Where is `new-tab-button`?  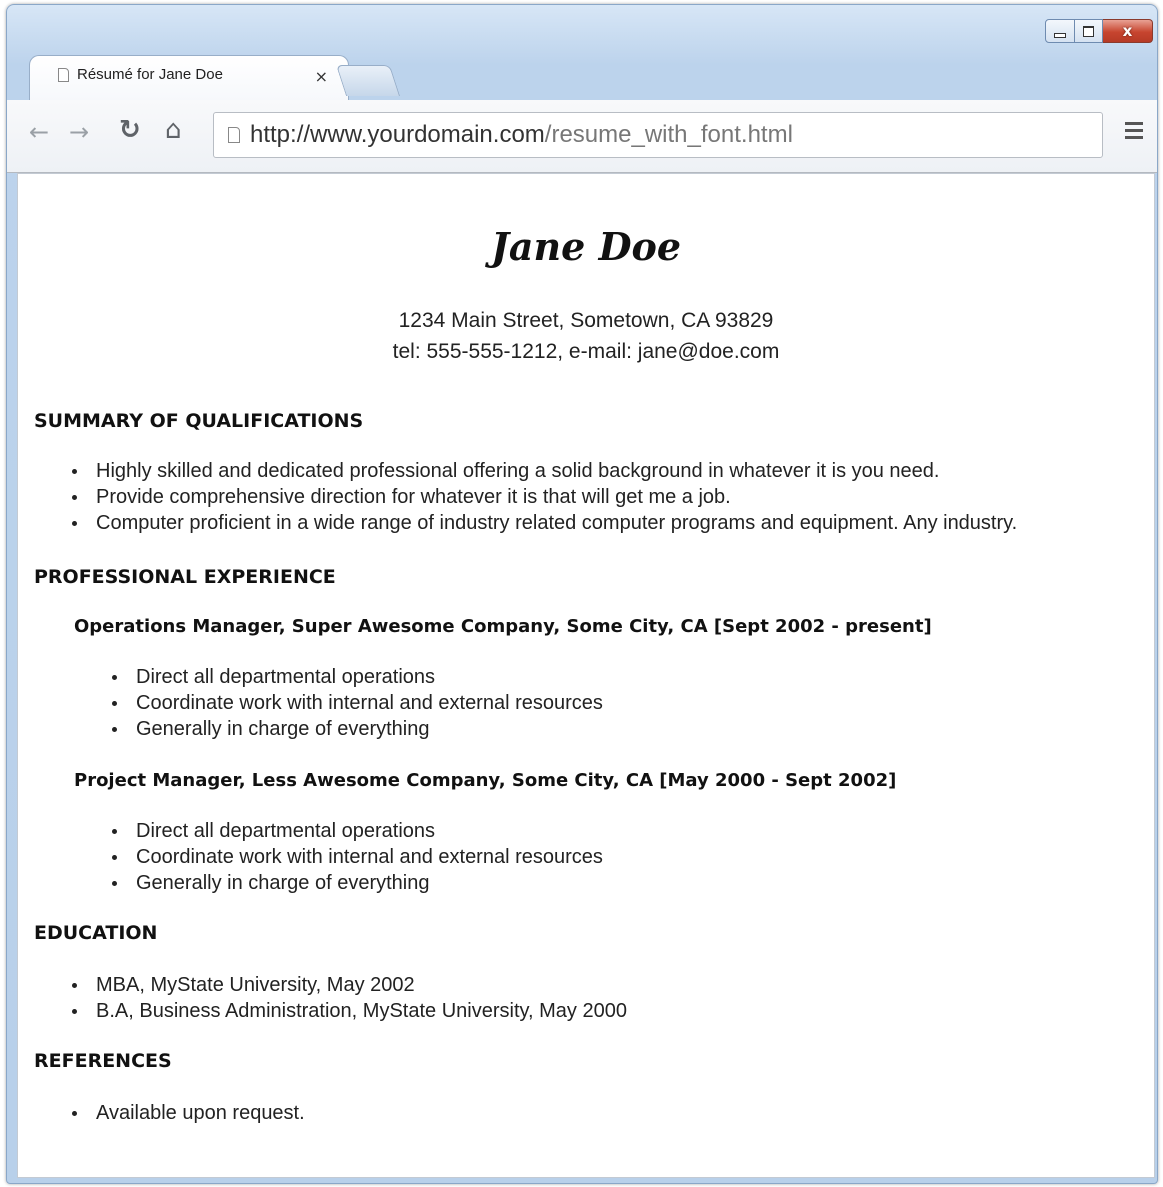 new-tab-button is located at coordinates (368, 80).